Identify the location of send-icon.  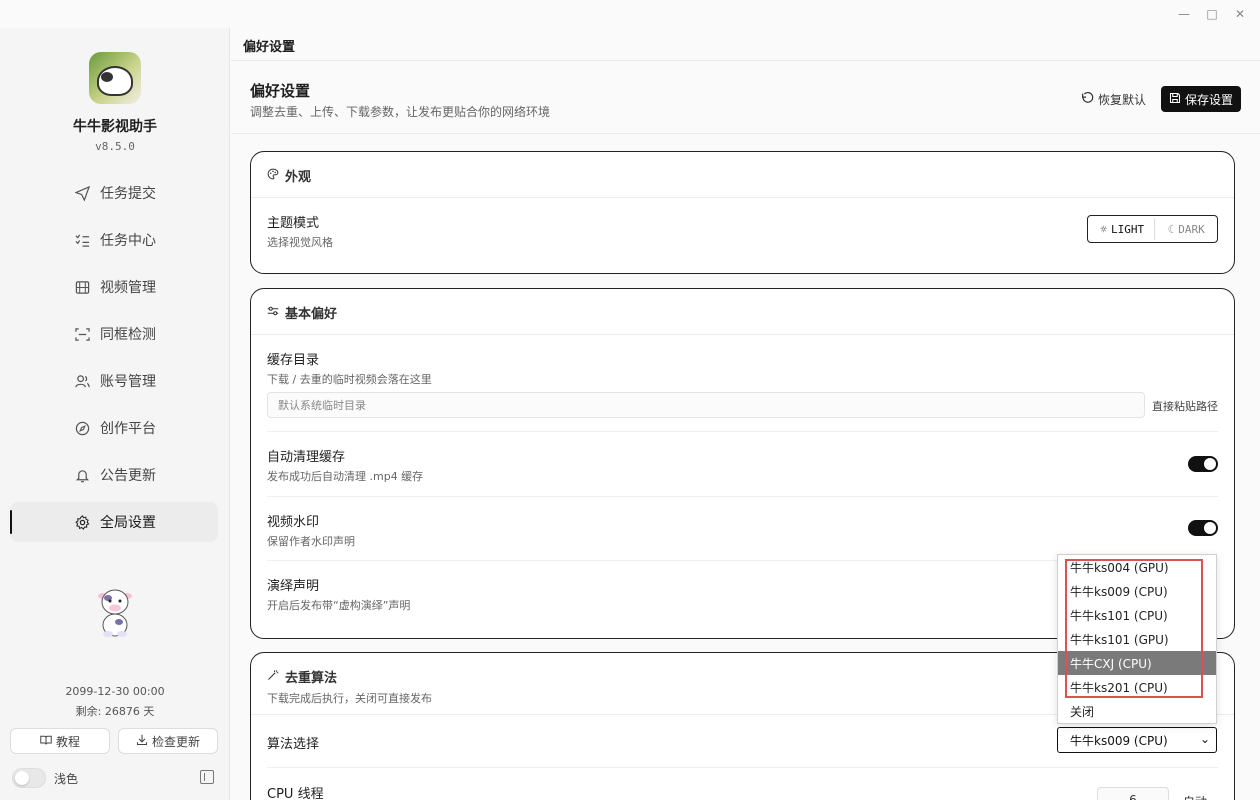
(82, 193).